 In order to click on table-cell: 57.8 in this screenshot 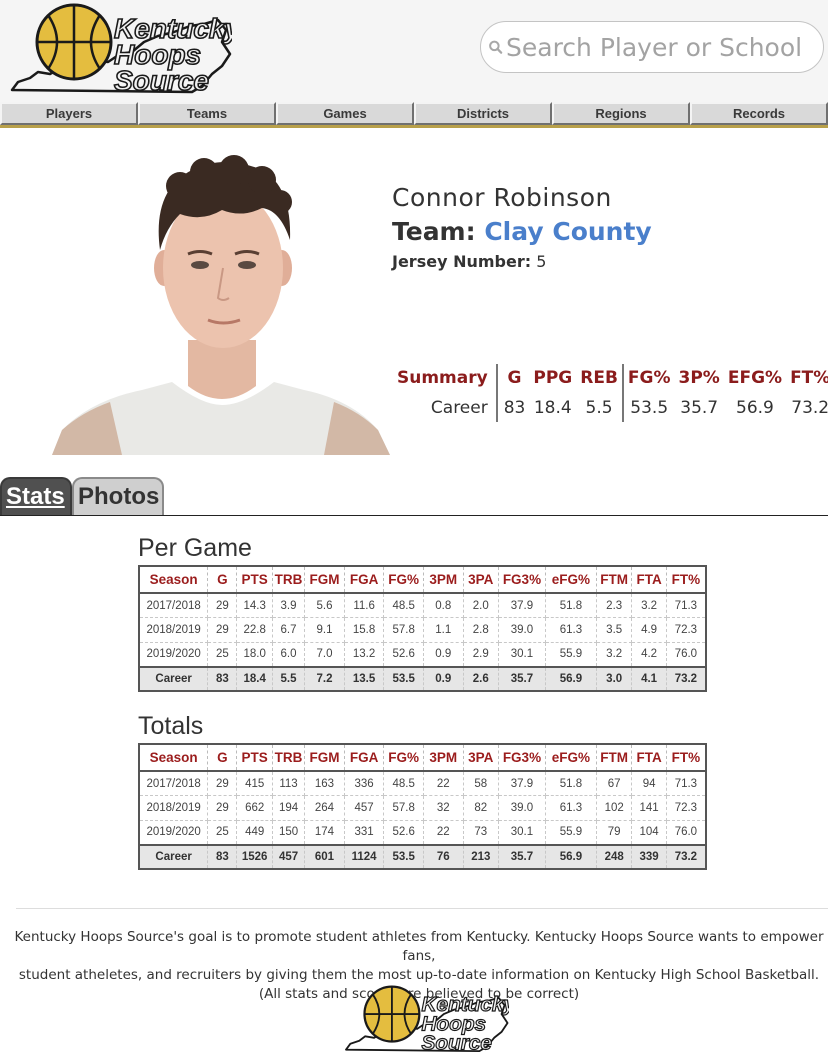, I will do `click(403, 808)`.